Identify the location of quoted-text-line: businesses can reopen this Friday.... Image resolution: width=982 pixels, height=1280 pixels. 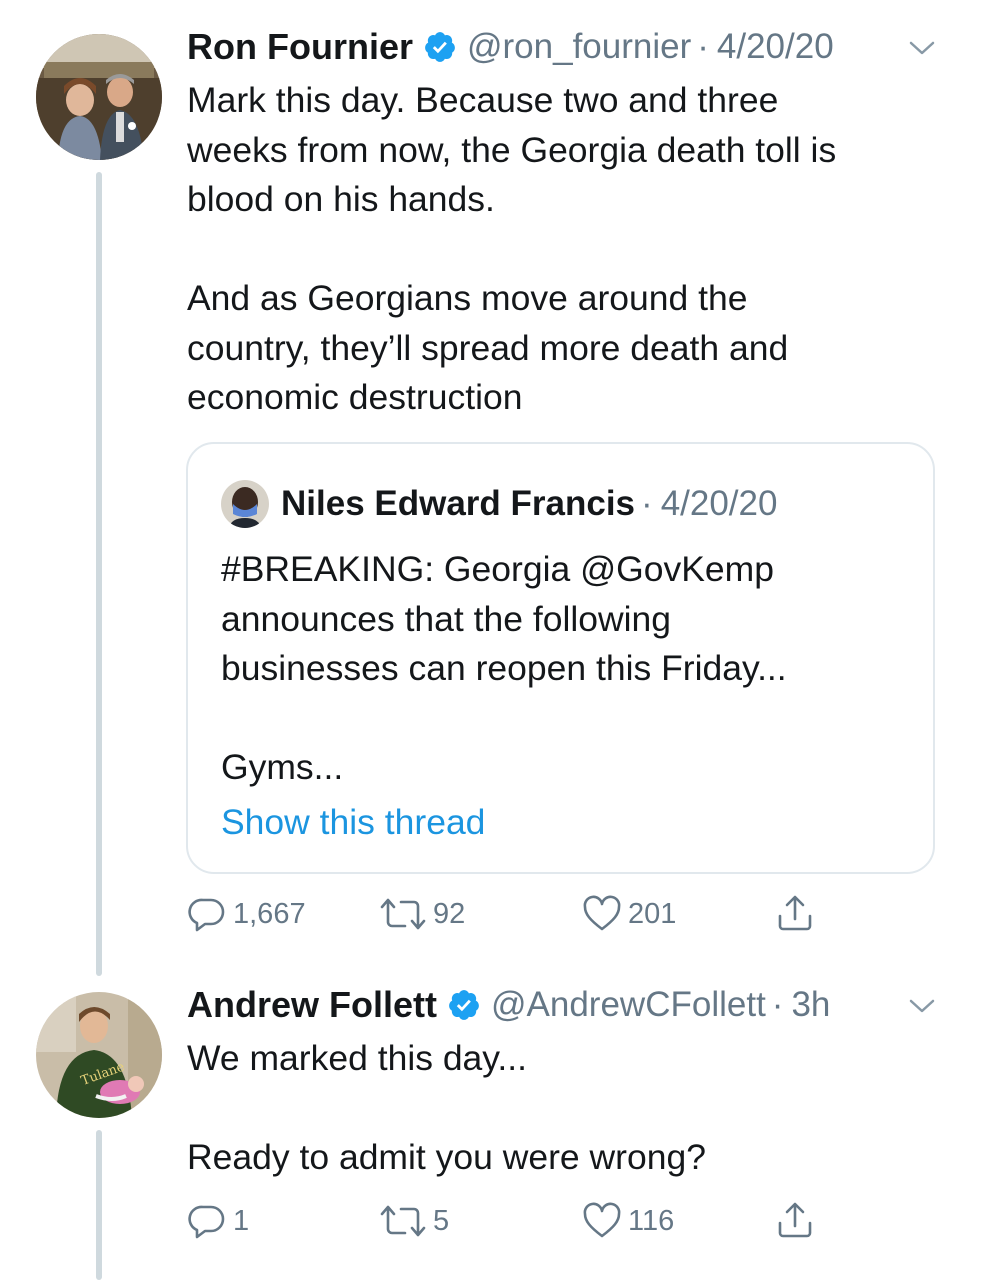
(504, 668).